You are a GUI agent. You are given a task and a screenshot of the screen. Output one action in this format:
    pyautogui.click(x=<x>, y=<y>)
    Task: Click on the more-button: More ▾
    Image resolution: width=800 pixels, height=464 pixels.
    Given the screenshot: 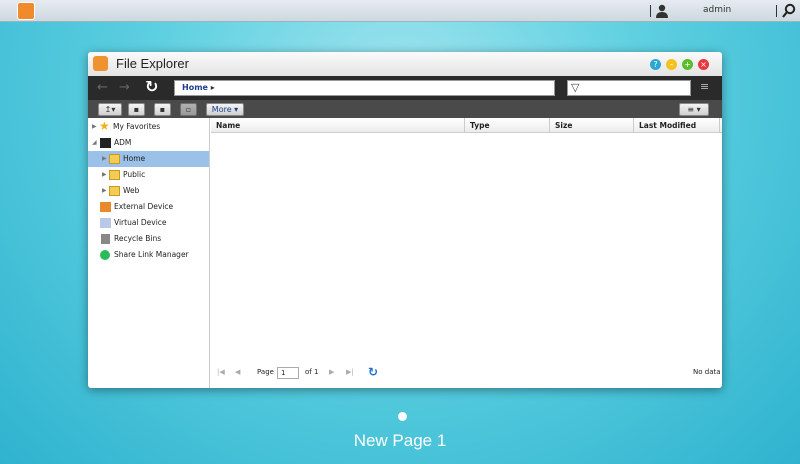 What is the action you would take?
    pyautogui.click(x=225, y=109)
    